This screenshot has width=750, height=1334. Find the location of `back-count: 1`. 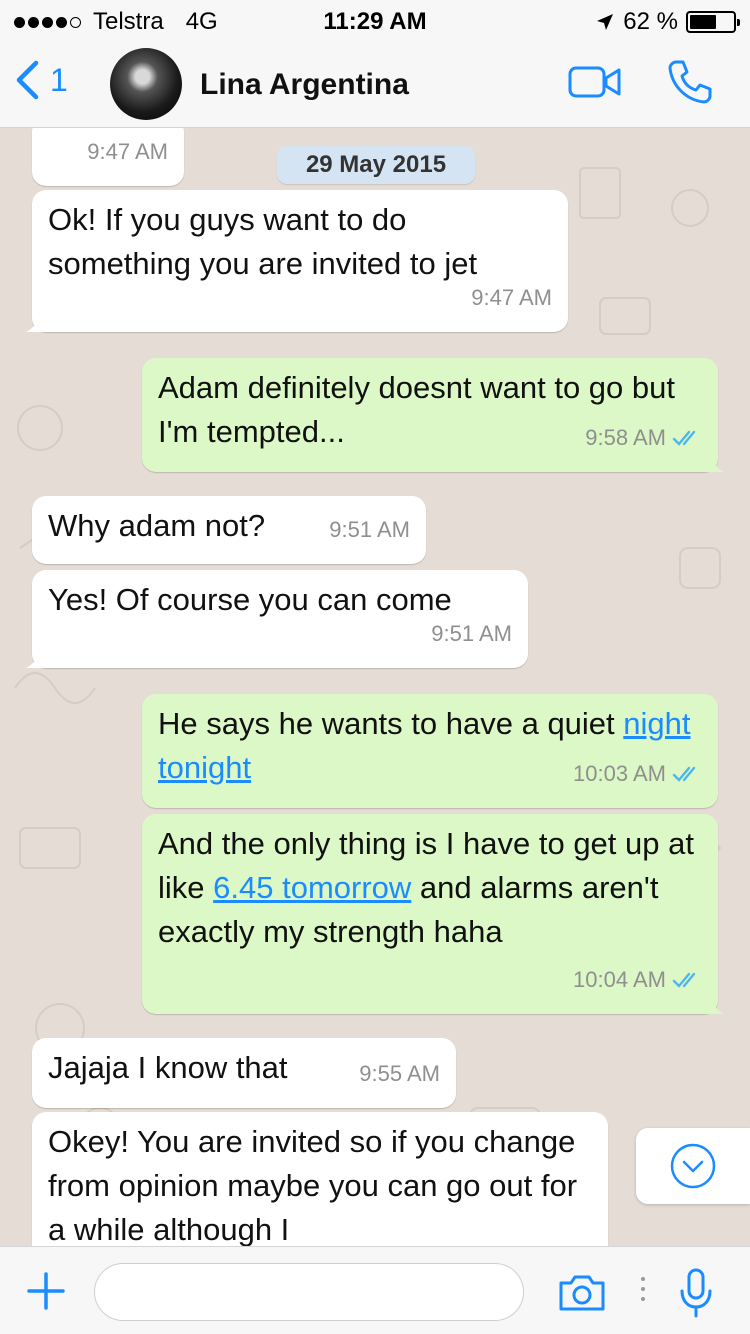

back-count: 1 is located at coordinates (59, 79).